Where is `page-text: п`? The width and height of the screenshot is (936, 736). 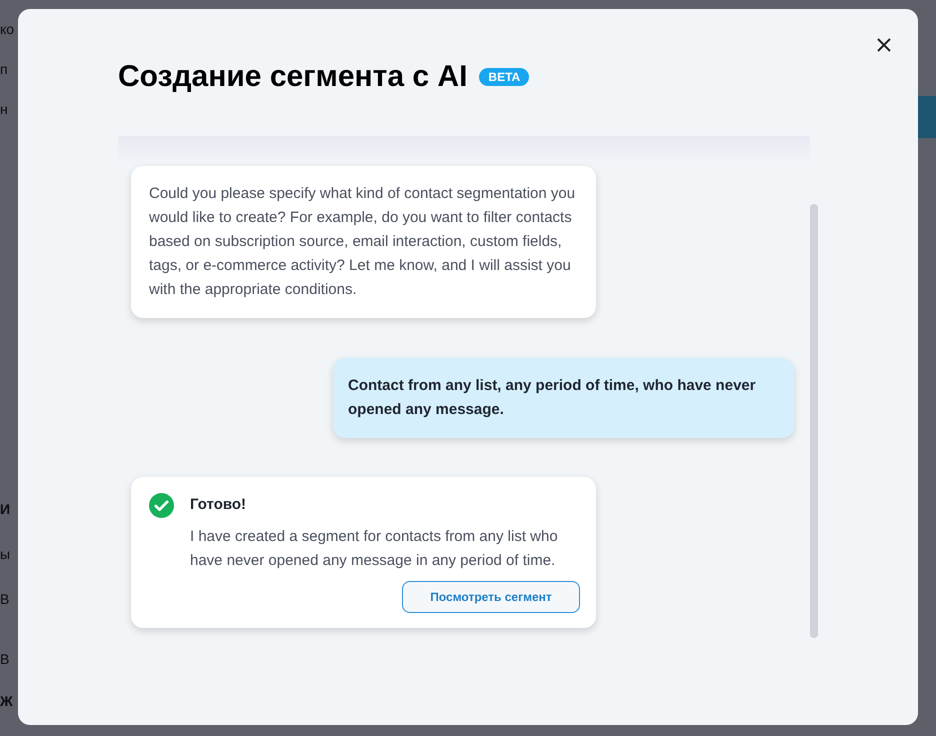 page-text: п is located at coordinates (4, 69).